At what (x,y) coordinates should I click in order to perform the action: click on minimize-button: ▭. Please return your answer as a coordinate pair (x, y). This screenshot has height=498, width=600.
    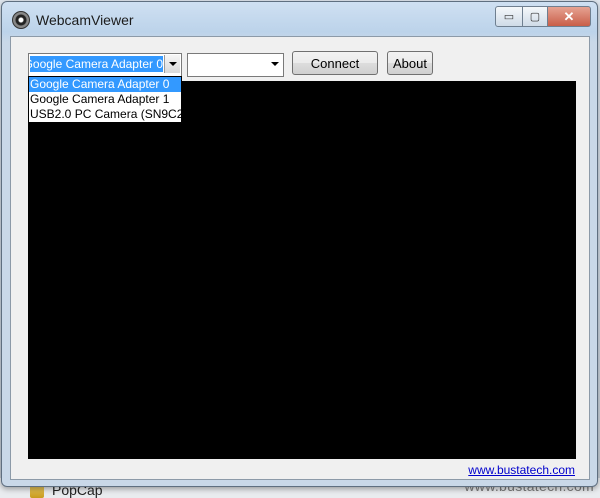
    Looking at the image, I should click on (509, 16).